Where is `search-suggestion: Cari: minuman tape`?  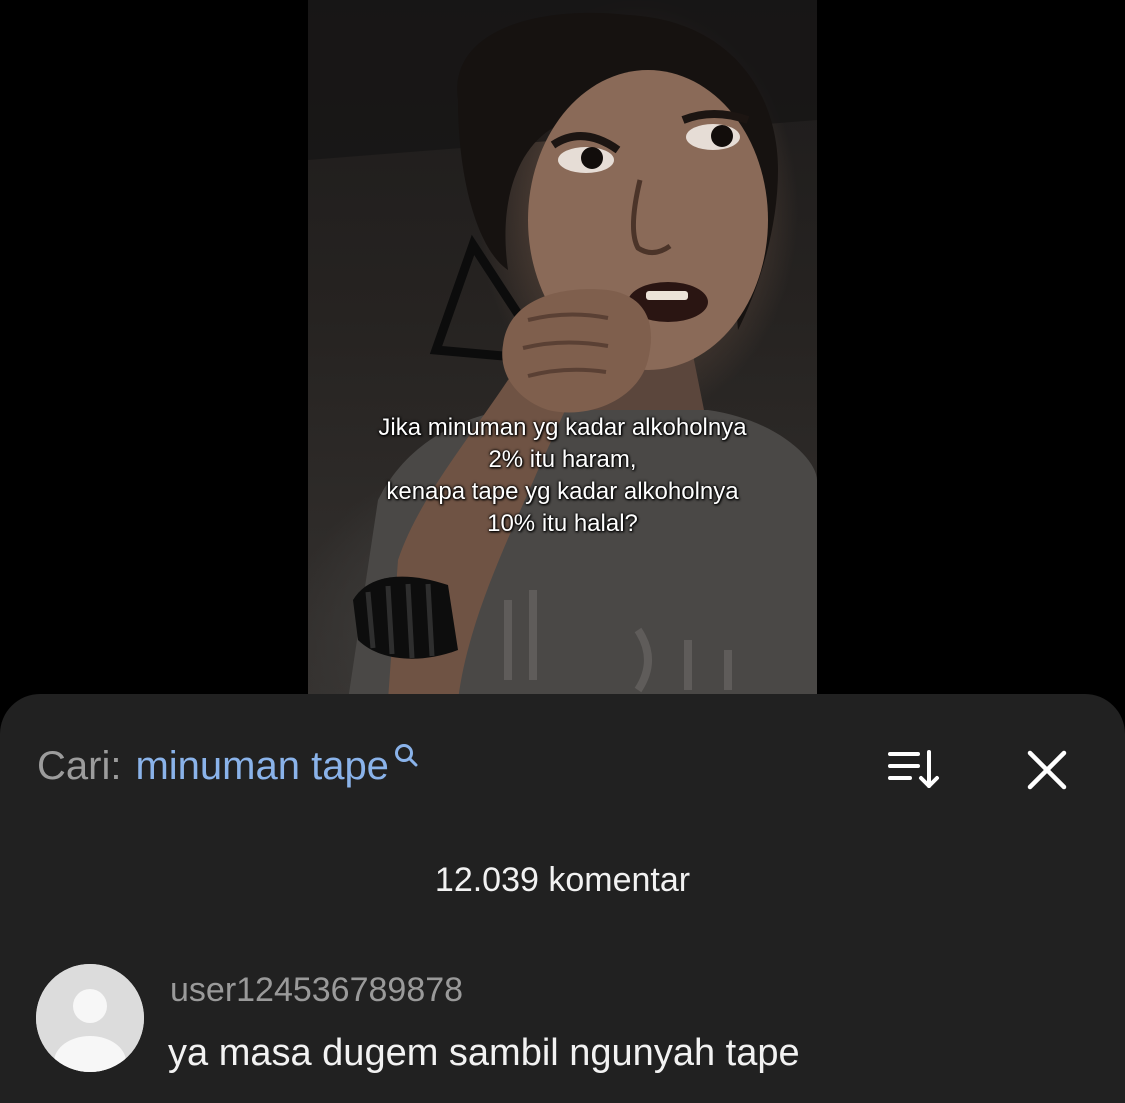 search-suggestion: Cari: minuman tape is located at coordinates (229, 766).